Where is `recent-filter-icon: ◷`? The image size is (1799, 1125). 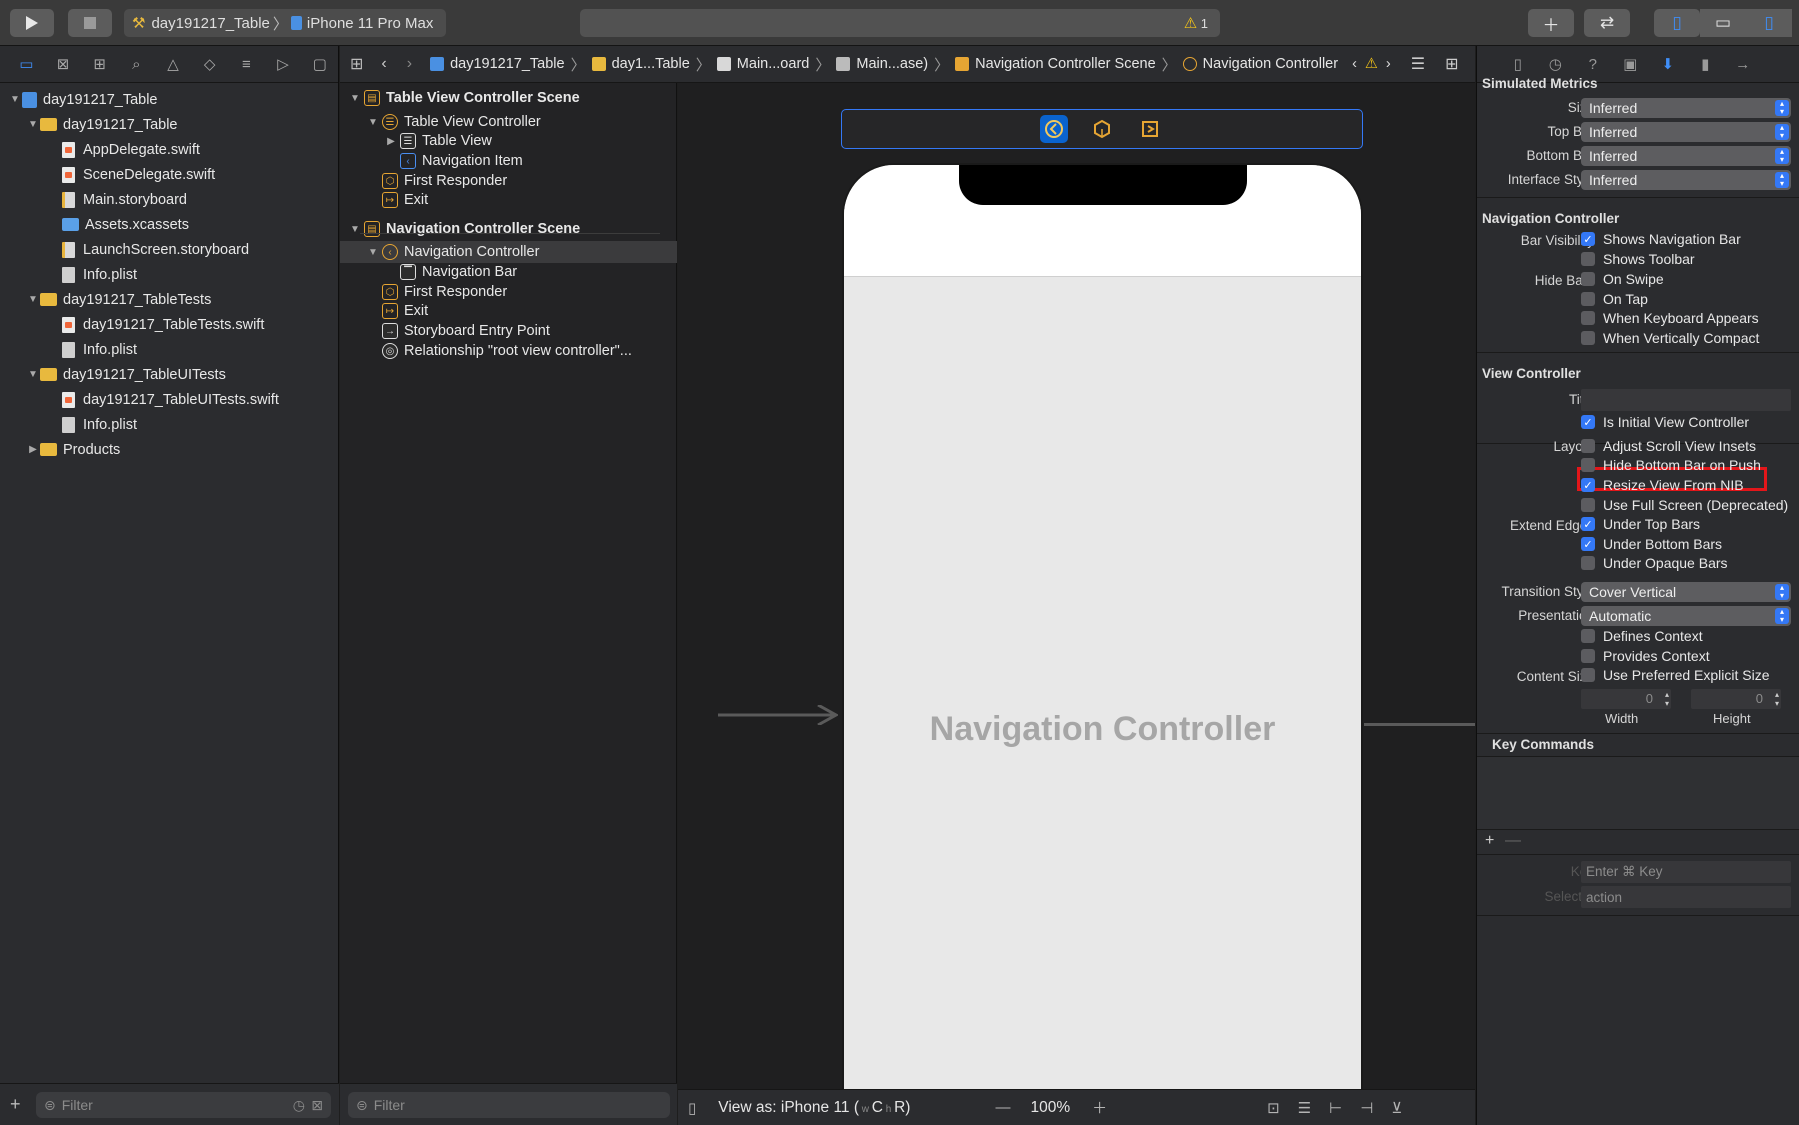 recent-filter-icon: ◷ is located at coordinates (299, 1105).